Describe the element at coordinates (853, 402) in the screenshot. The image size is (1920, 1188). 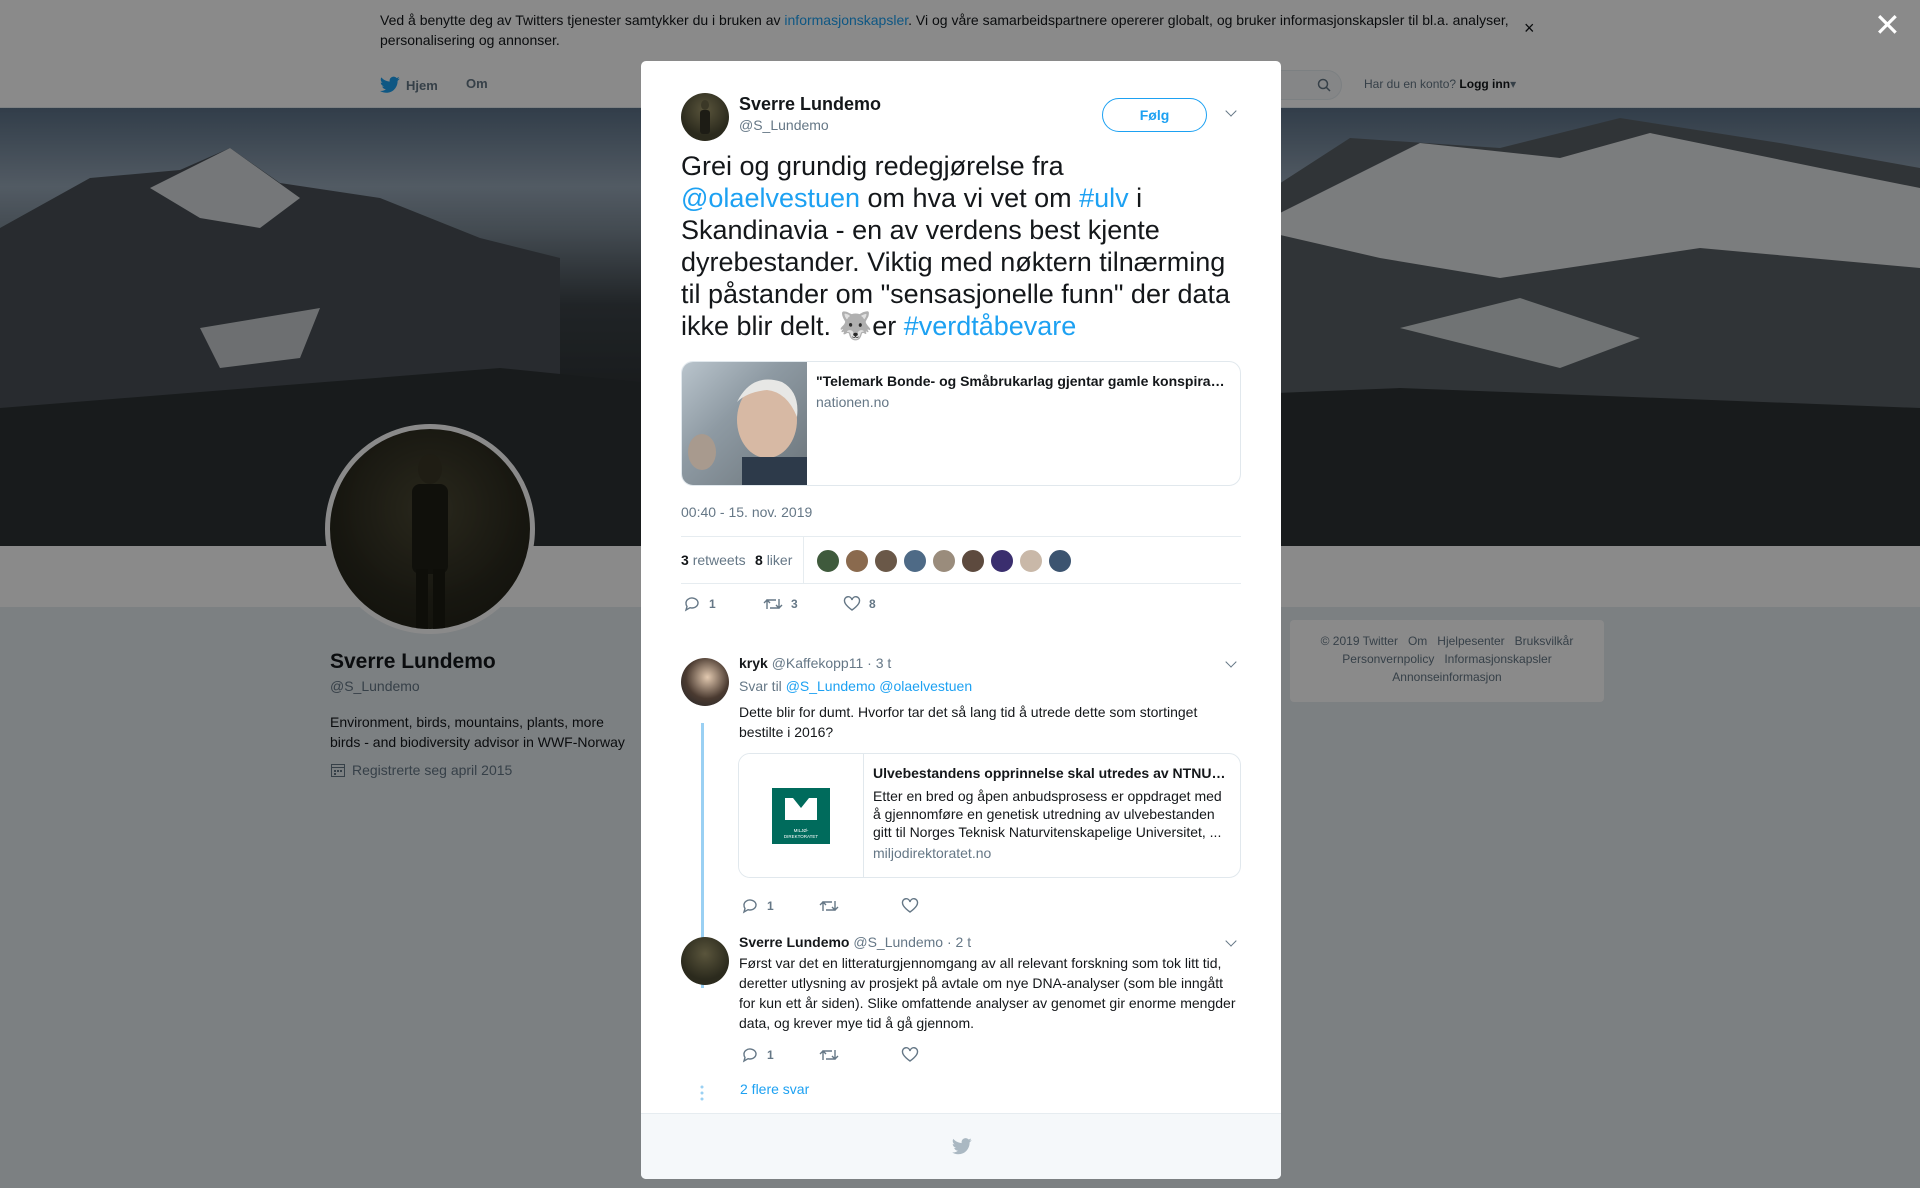
I see `link-card-domain: nationen.no` at that location.